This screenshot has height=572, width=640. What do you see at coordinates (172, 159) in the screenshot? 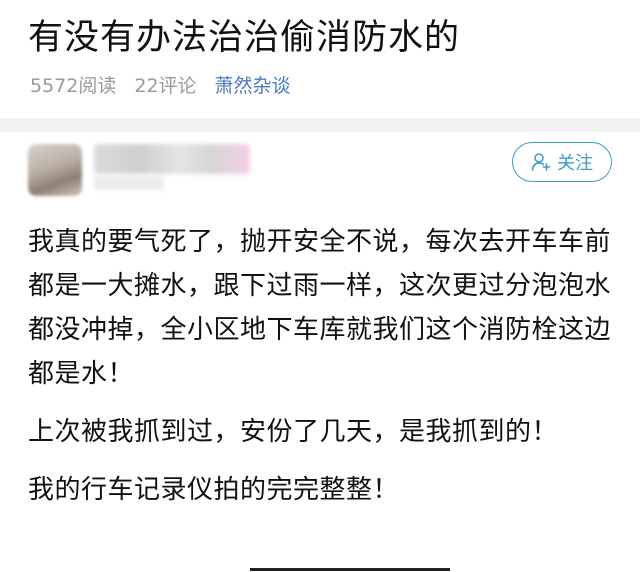
I see `author-name-blurred` at bounding box center [172, 159].